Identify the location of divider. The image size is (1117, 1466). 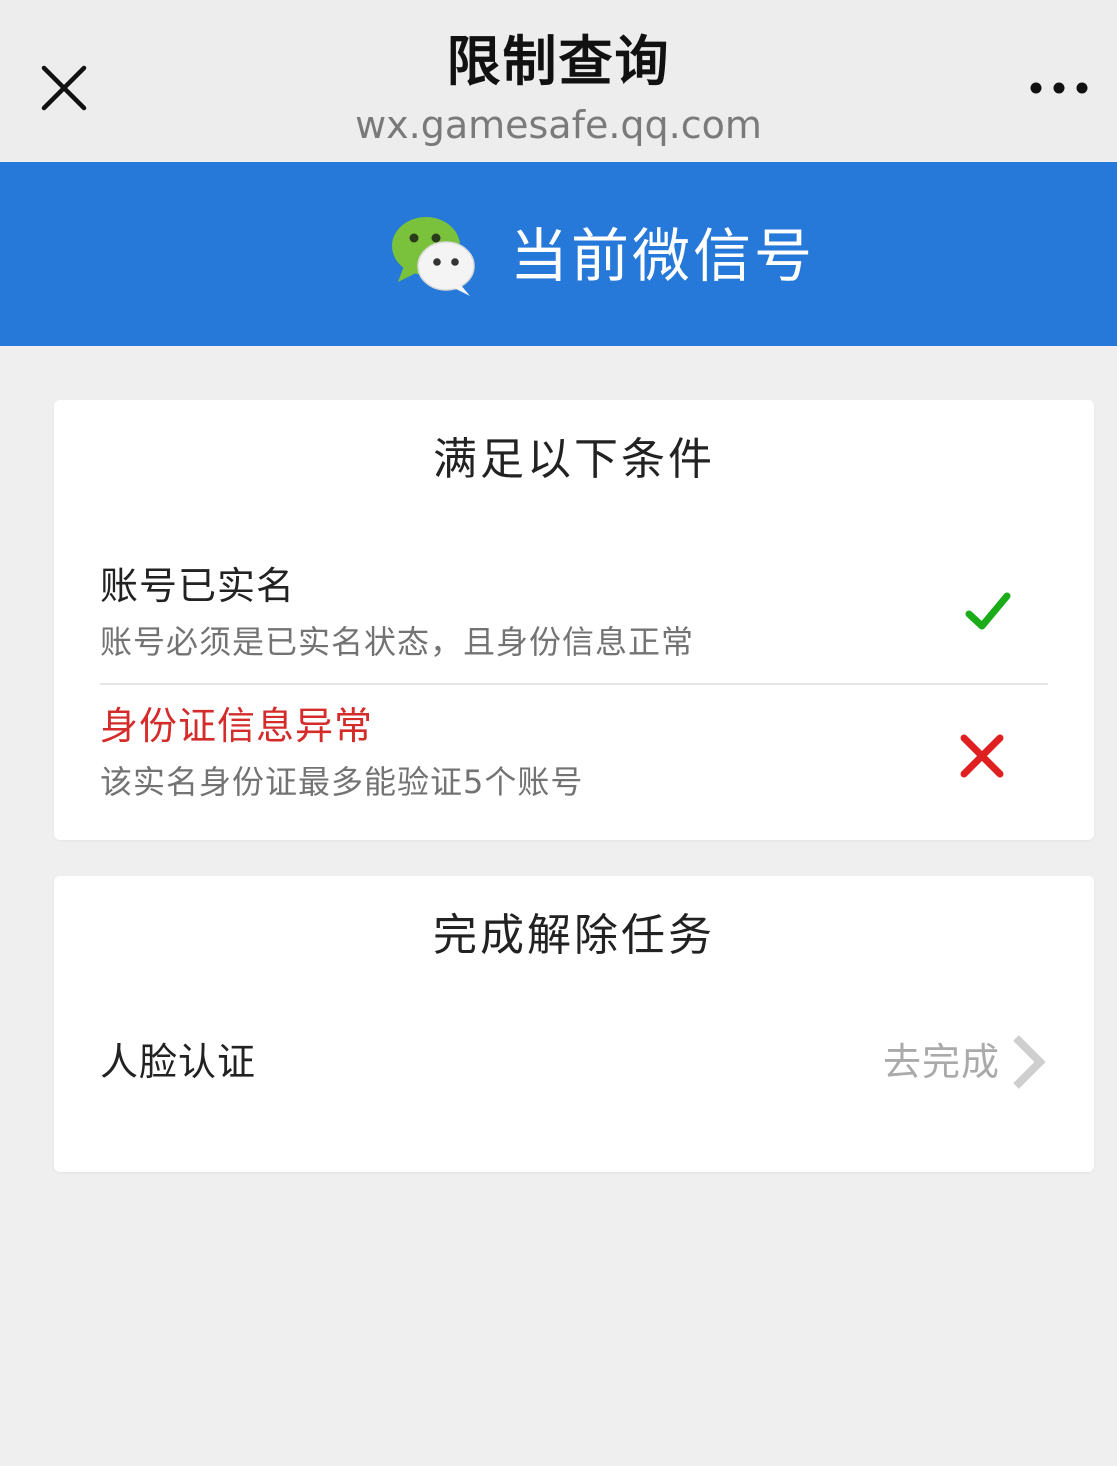
(574, 684).